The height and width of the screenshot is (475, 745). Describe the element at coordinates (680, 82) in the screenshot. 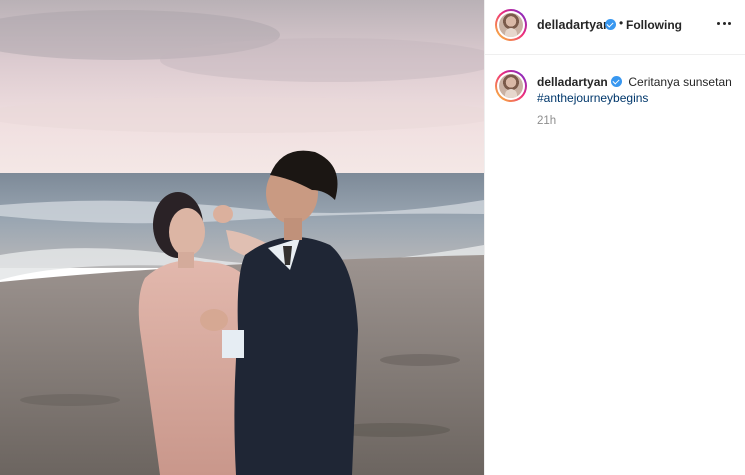

I see `caption-text: Ceritanya sunsetan` at that location.